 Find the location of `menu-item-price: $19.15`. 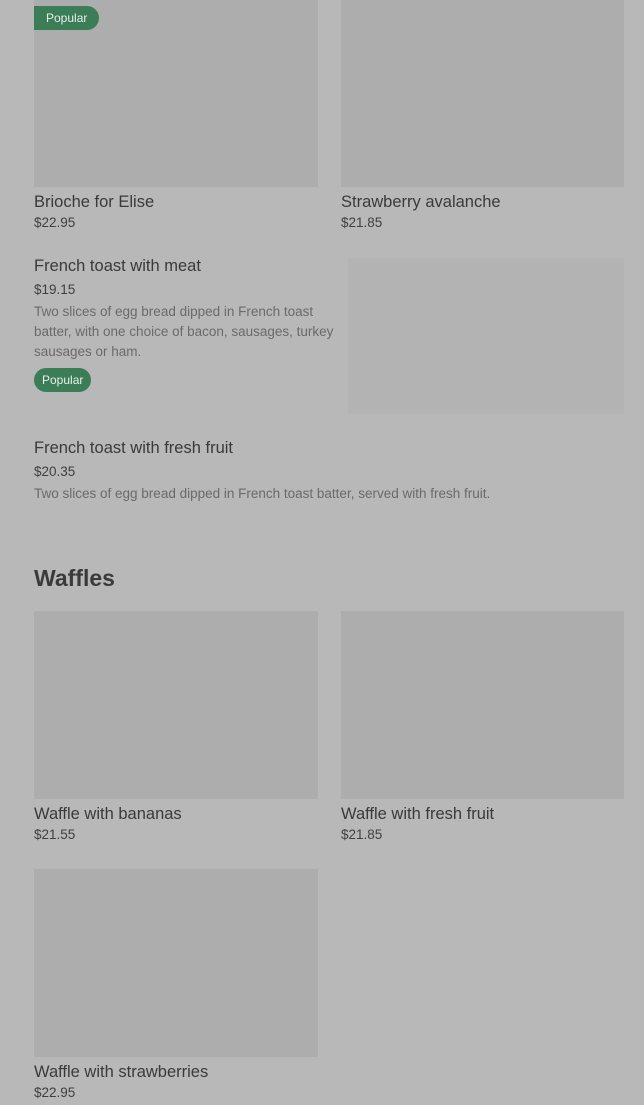

menu-item-price: $19.15 is located at coordinates (55, 289).